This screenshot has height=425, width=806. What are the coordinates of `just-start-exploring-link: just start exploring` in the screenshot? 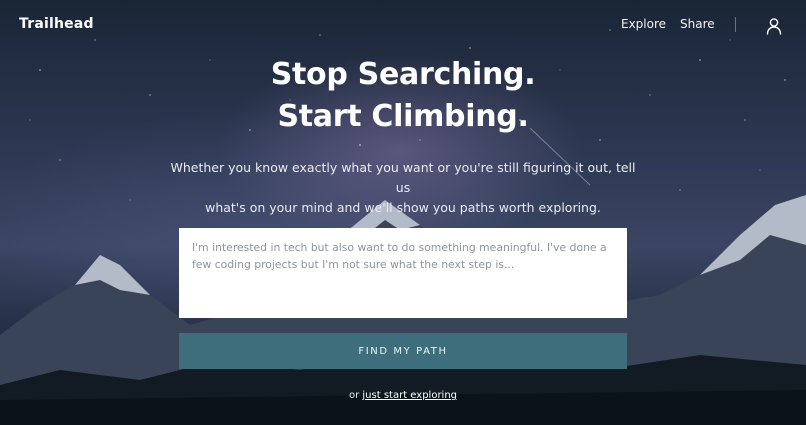 It's located at (409, 395).